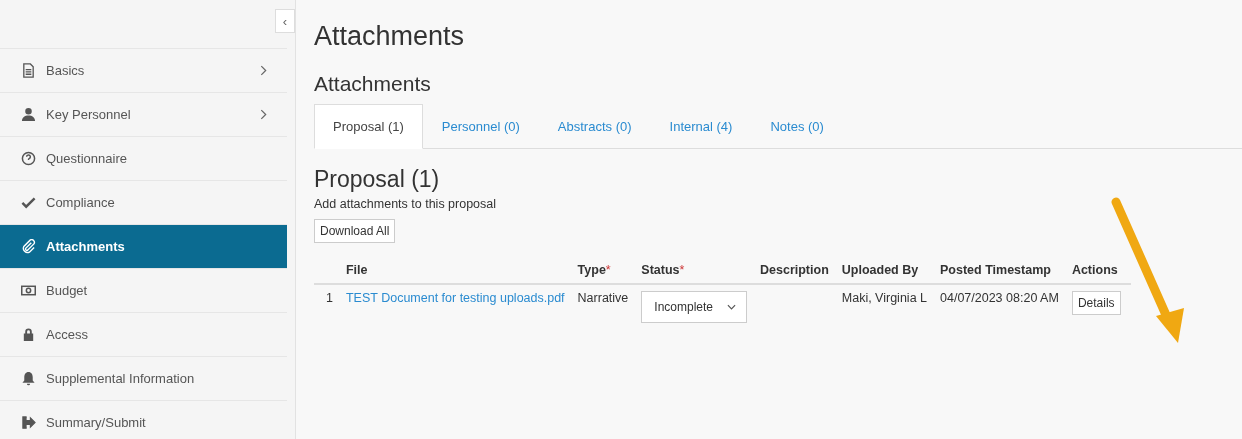  What do you see at coordinates (143, 246) in the screenshot?
I see `sidebar-item: Attachments` at bounding box center [143, 246].